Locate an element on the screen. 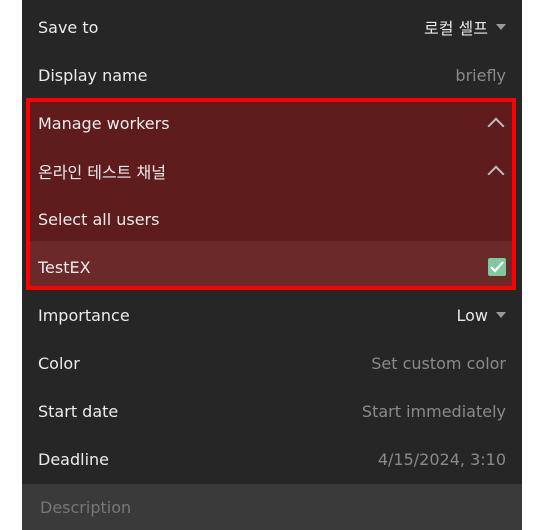 This screenshot has width=544, height=530. checkmark-icon is located at coordinates (497, 267).